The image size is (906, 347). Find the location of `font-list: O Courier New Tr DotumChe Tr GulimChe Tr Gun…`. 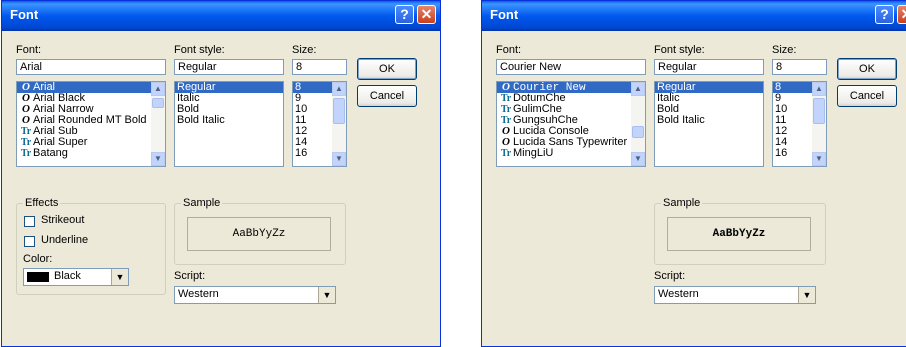

font-list: O Courier New Tr DotumChe Tr GulimChe Tr Gun… is located at coordinates (571, 124).